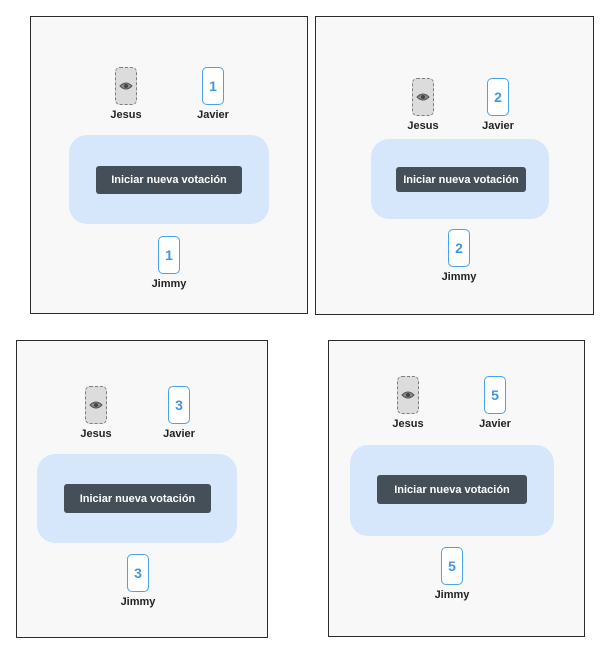  I want to click on player-jimmy: 3 Jimmy, so click(138, 581).